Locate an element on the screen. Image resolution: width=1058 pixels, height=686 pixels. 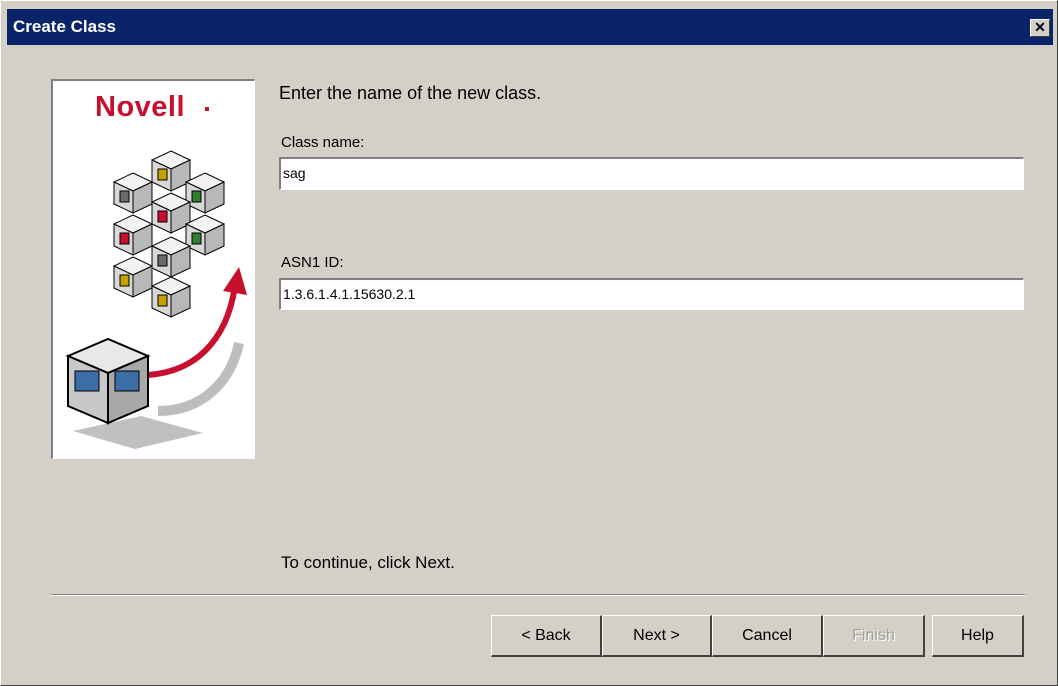
close-icon: ✕ is located at coordinates (1040, 27).